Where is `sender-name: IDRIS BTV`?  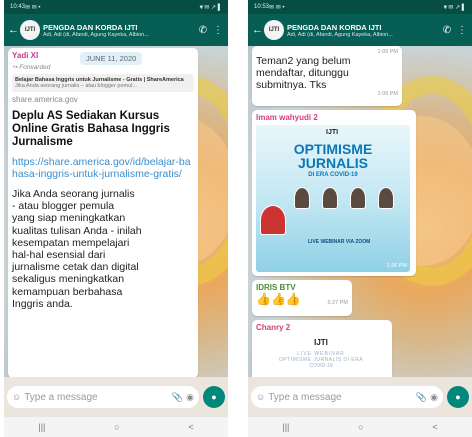
sender-name: IDRIS BTV is located at coordinates (276, 287).